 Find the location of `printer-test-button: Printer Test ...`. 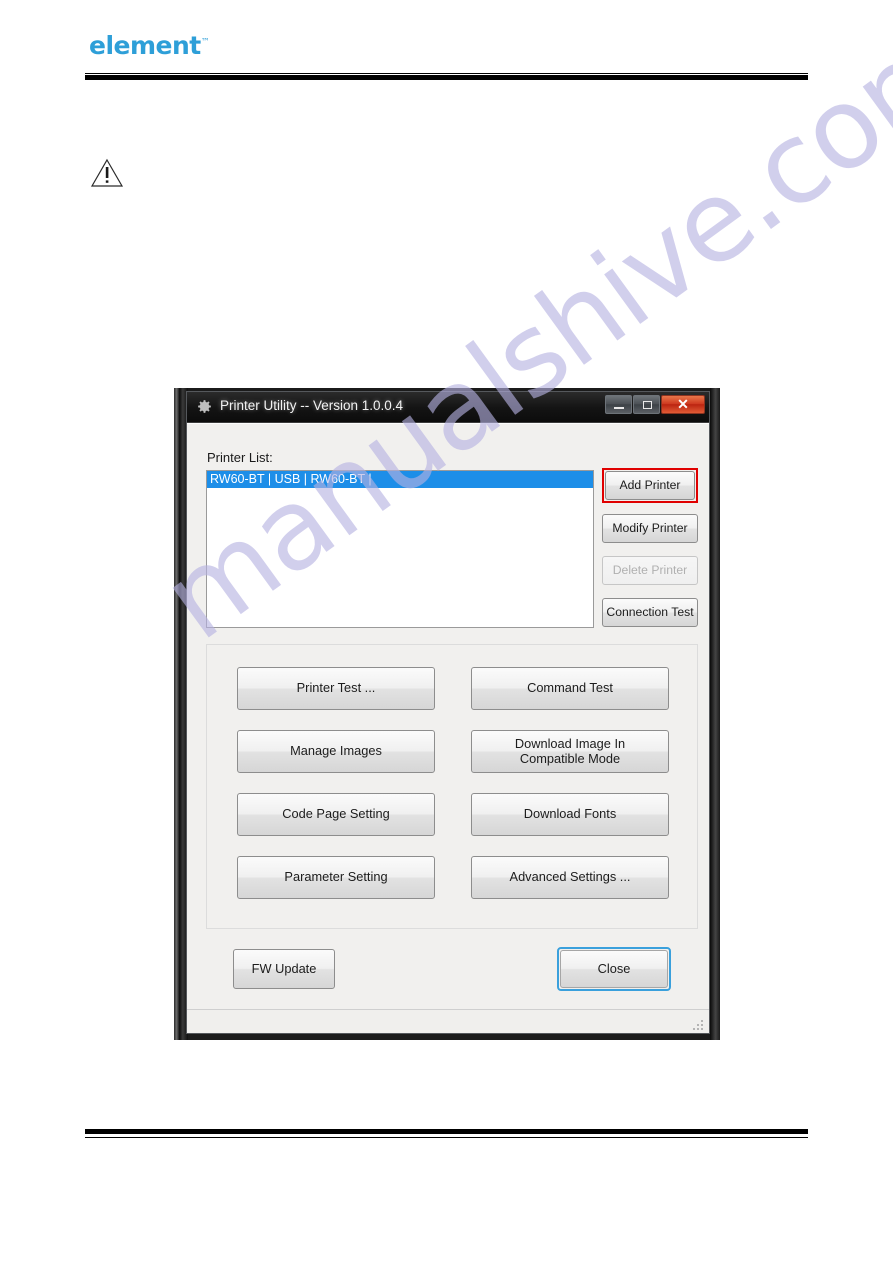

printer-test-button: Printer Test ... is located at coordinates (336, 688).